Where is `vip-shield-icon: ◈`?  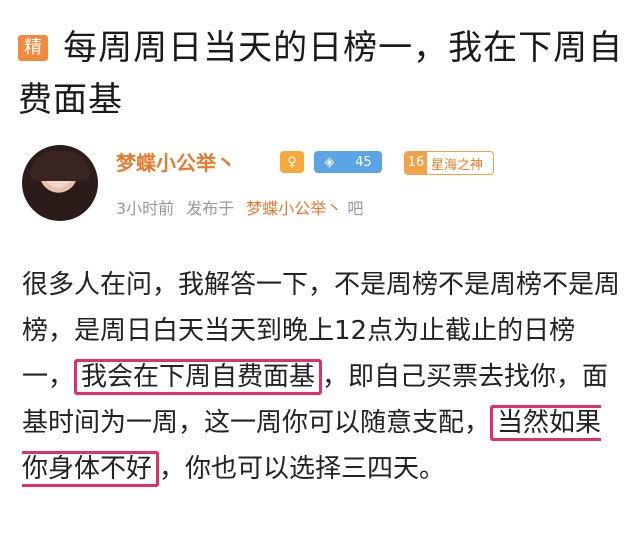 vip-shield-icon: ◈ is located at coordinates (329, 162).